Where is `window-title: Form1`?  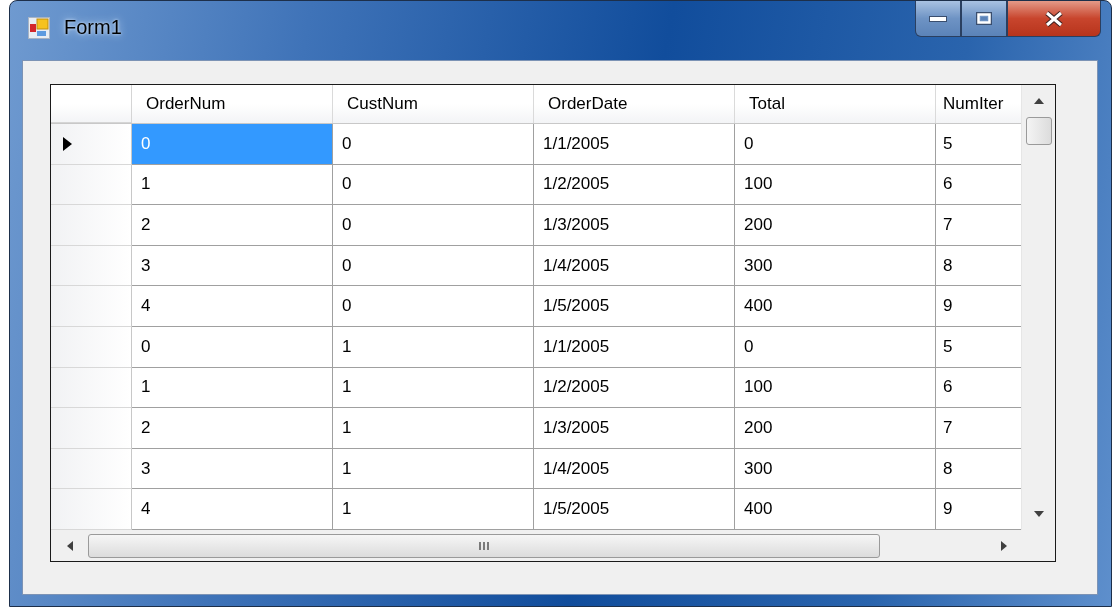
window-title: Form1 is located at coordinates (93, 27).